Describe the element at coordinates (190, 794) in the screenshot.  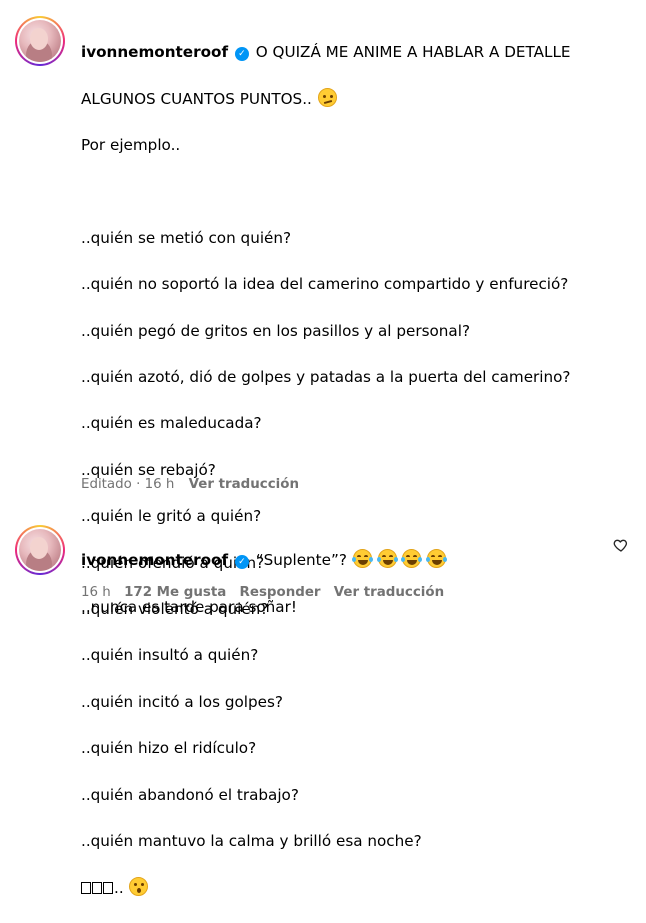
I see `question-line: ..quién abandonó el trabajo?` at that location.